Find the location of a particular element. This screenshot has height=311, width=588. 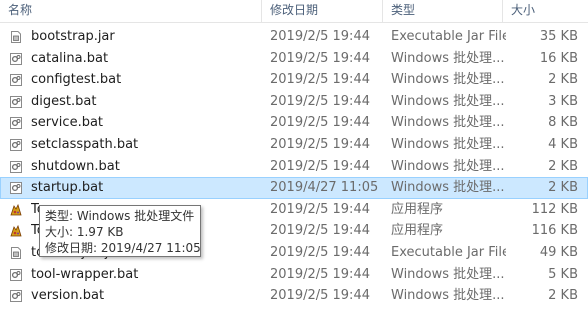

tooltip-size: 大小: 1.97 KB is located at coordinates (84, 232).